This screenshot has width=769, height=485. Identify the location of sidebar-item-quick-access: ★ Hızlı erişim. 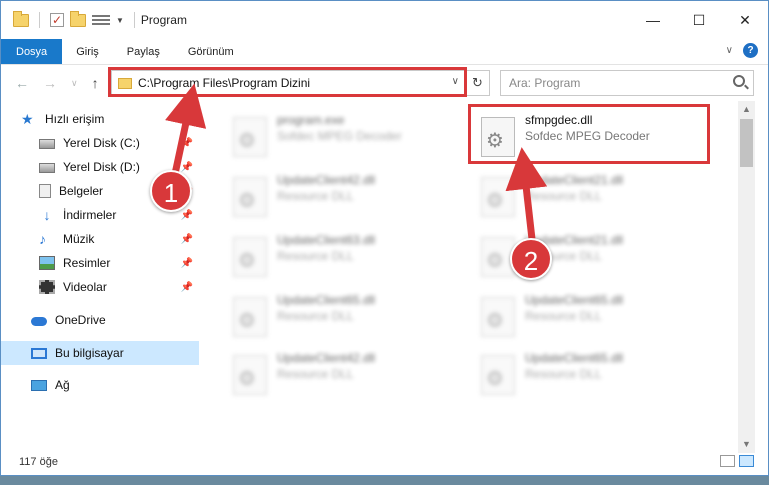
(100, 119).